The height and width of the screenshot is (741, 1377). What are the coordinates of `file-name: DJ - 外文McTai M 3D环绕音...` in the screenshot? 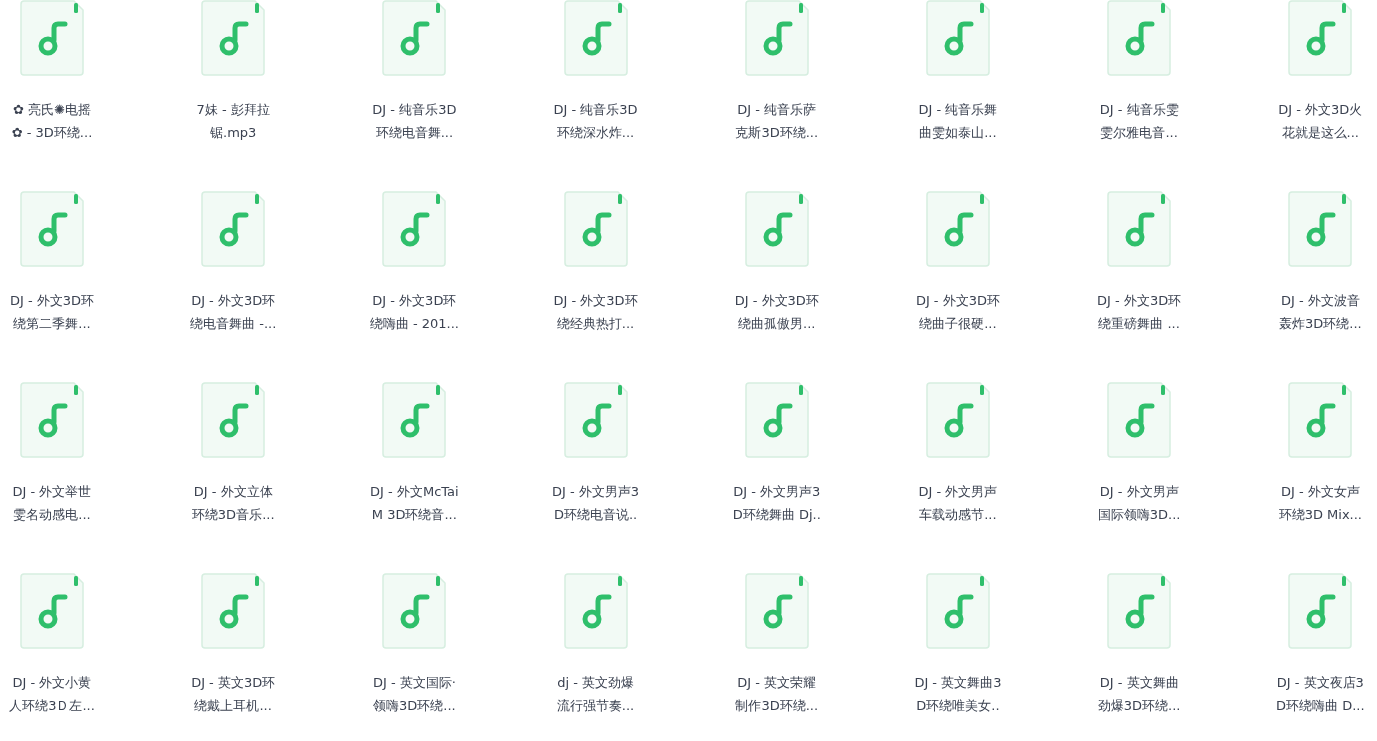 It's located at (414, 503).